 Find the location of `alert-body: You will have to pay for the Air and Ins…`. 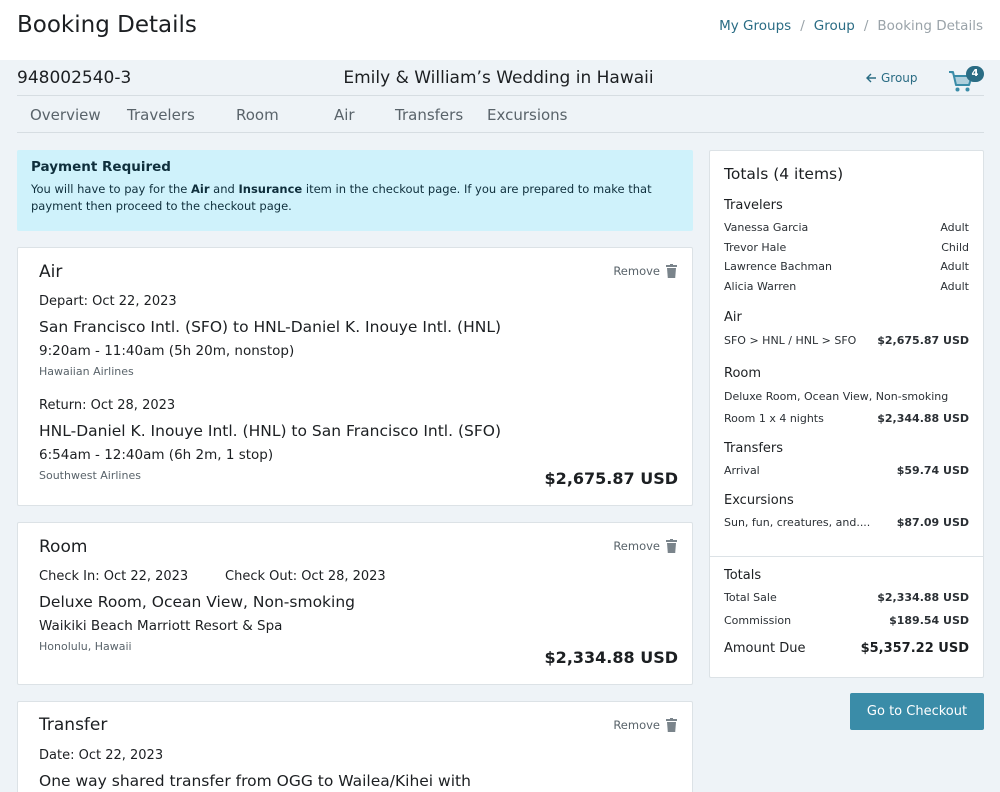

alert-body: You will have to pay for the Air and Ins… is located at coordinates (355, 198).